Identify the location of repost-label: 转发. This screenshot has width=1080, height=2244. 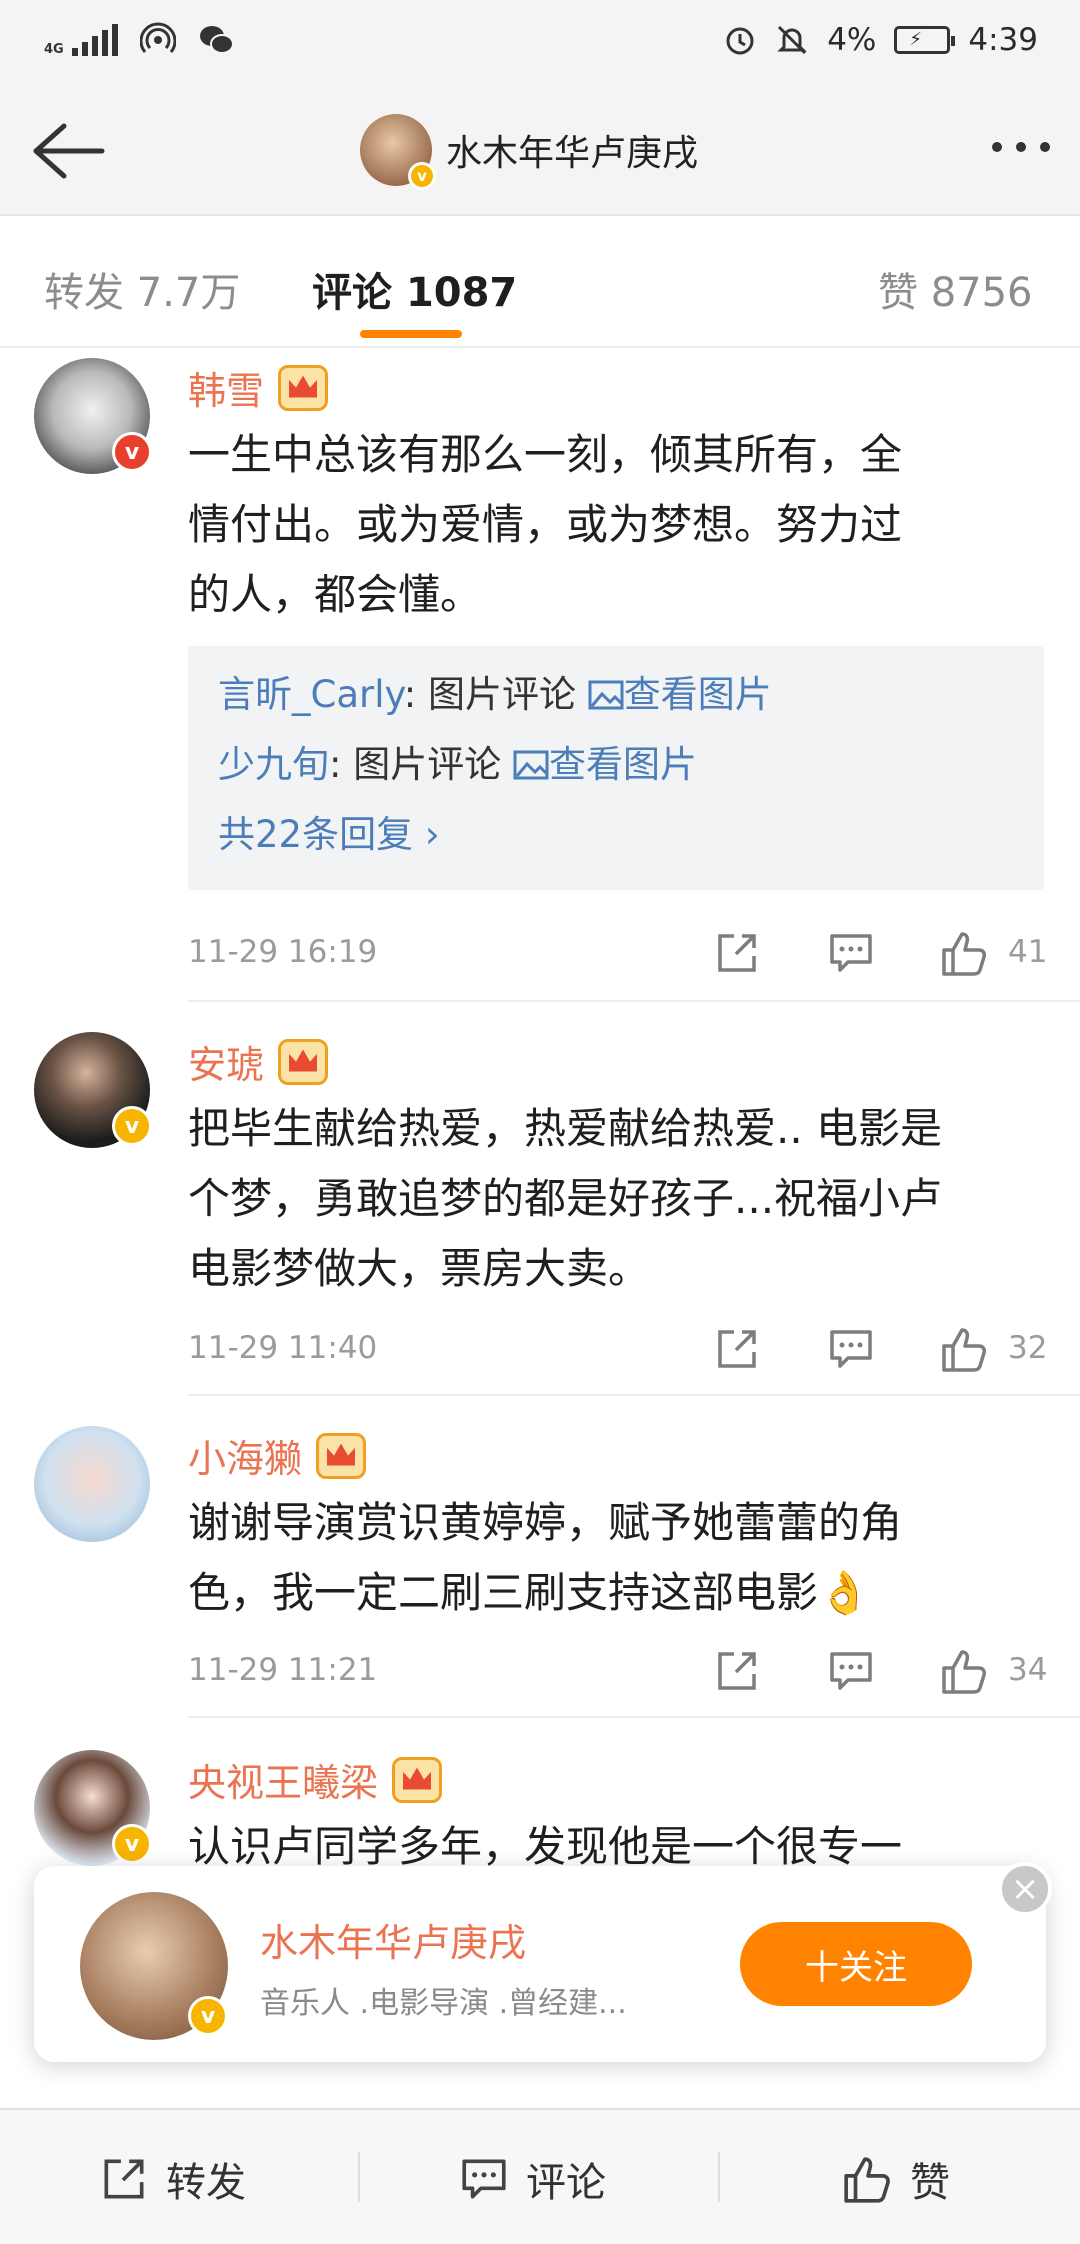
(206, 2183).